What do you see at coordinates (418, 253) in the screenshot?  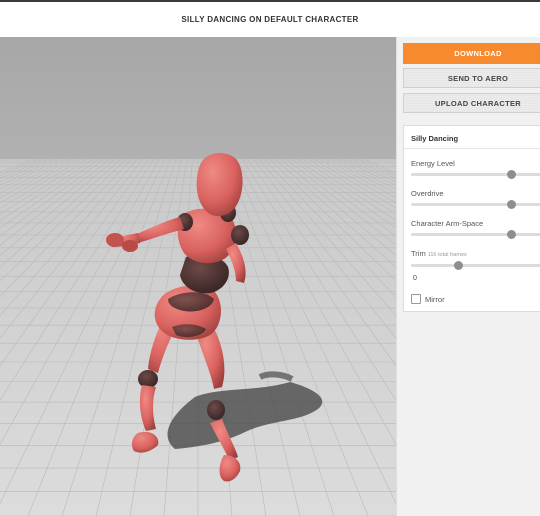 I see `trim-label-text: Trim` at bounding box center [418, 253].